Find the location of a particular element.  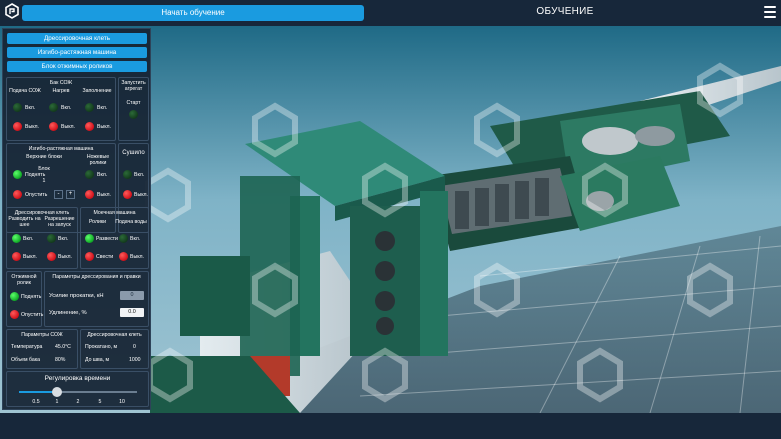

rollers-close-indicator is located at coordinates (89, 256).